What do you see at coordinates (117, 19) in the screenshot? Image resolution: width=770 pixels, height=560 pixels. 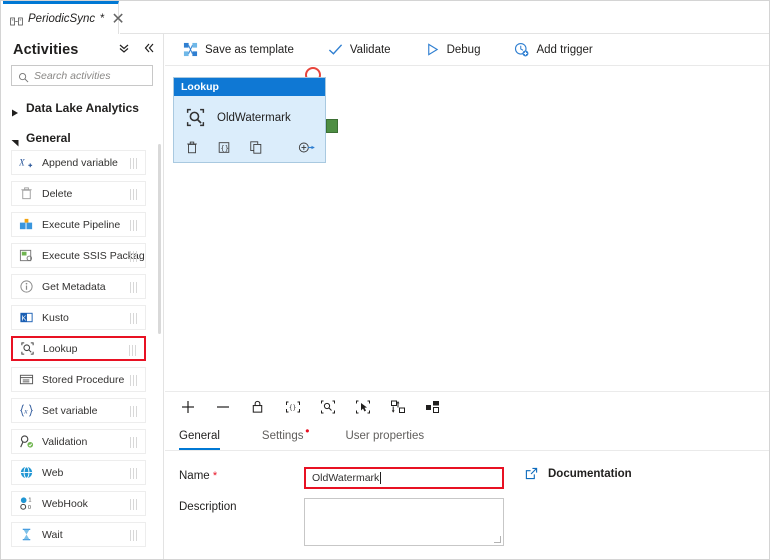 I see `close-icon: ✕` at bounding box center [117, 19].